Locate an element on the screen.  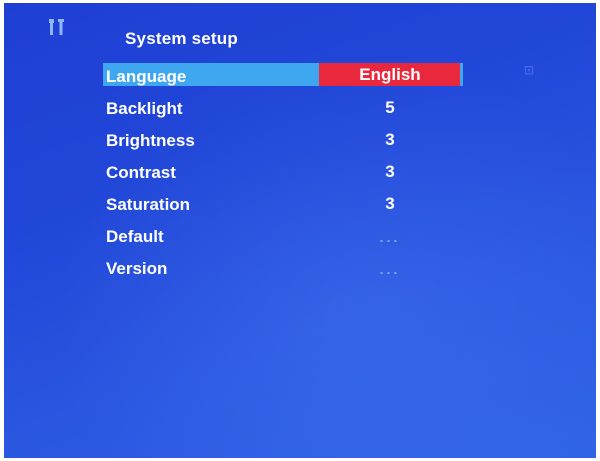
menu-item-label: Contrast is located at coordinates (141, 172).